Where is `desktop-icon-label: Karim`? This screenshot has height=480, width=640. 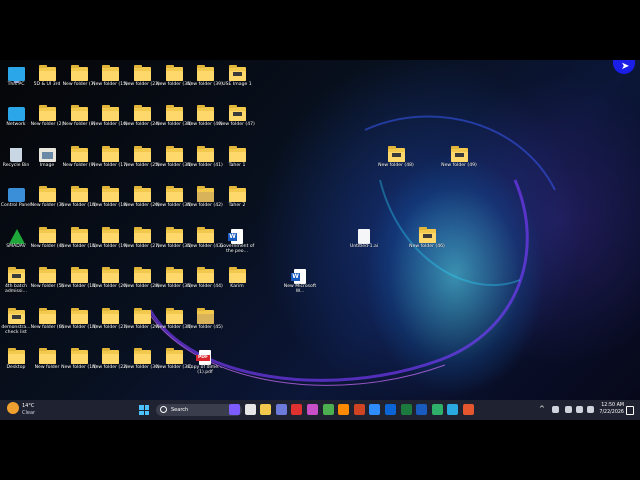
desktop-icon-label: Karim is located at coordinates (237, 286).